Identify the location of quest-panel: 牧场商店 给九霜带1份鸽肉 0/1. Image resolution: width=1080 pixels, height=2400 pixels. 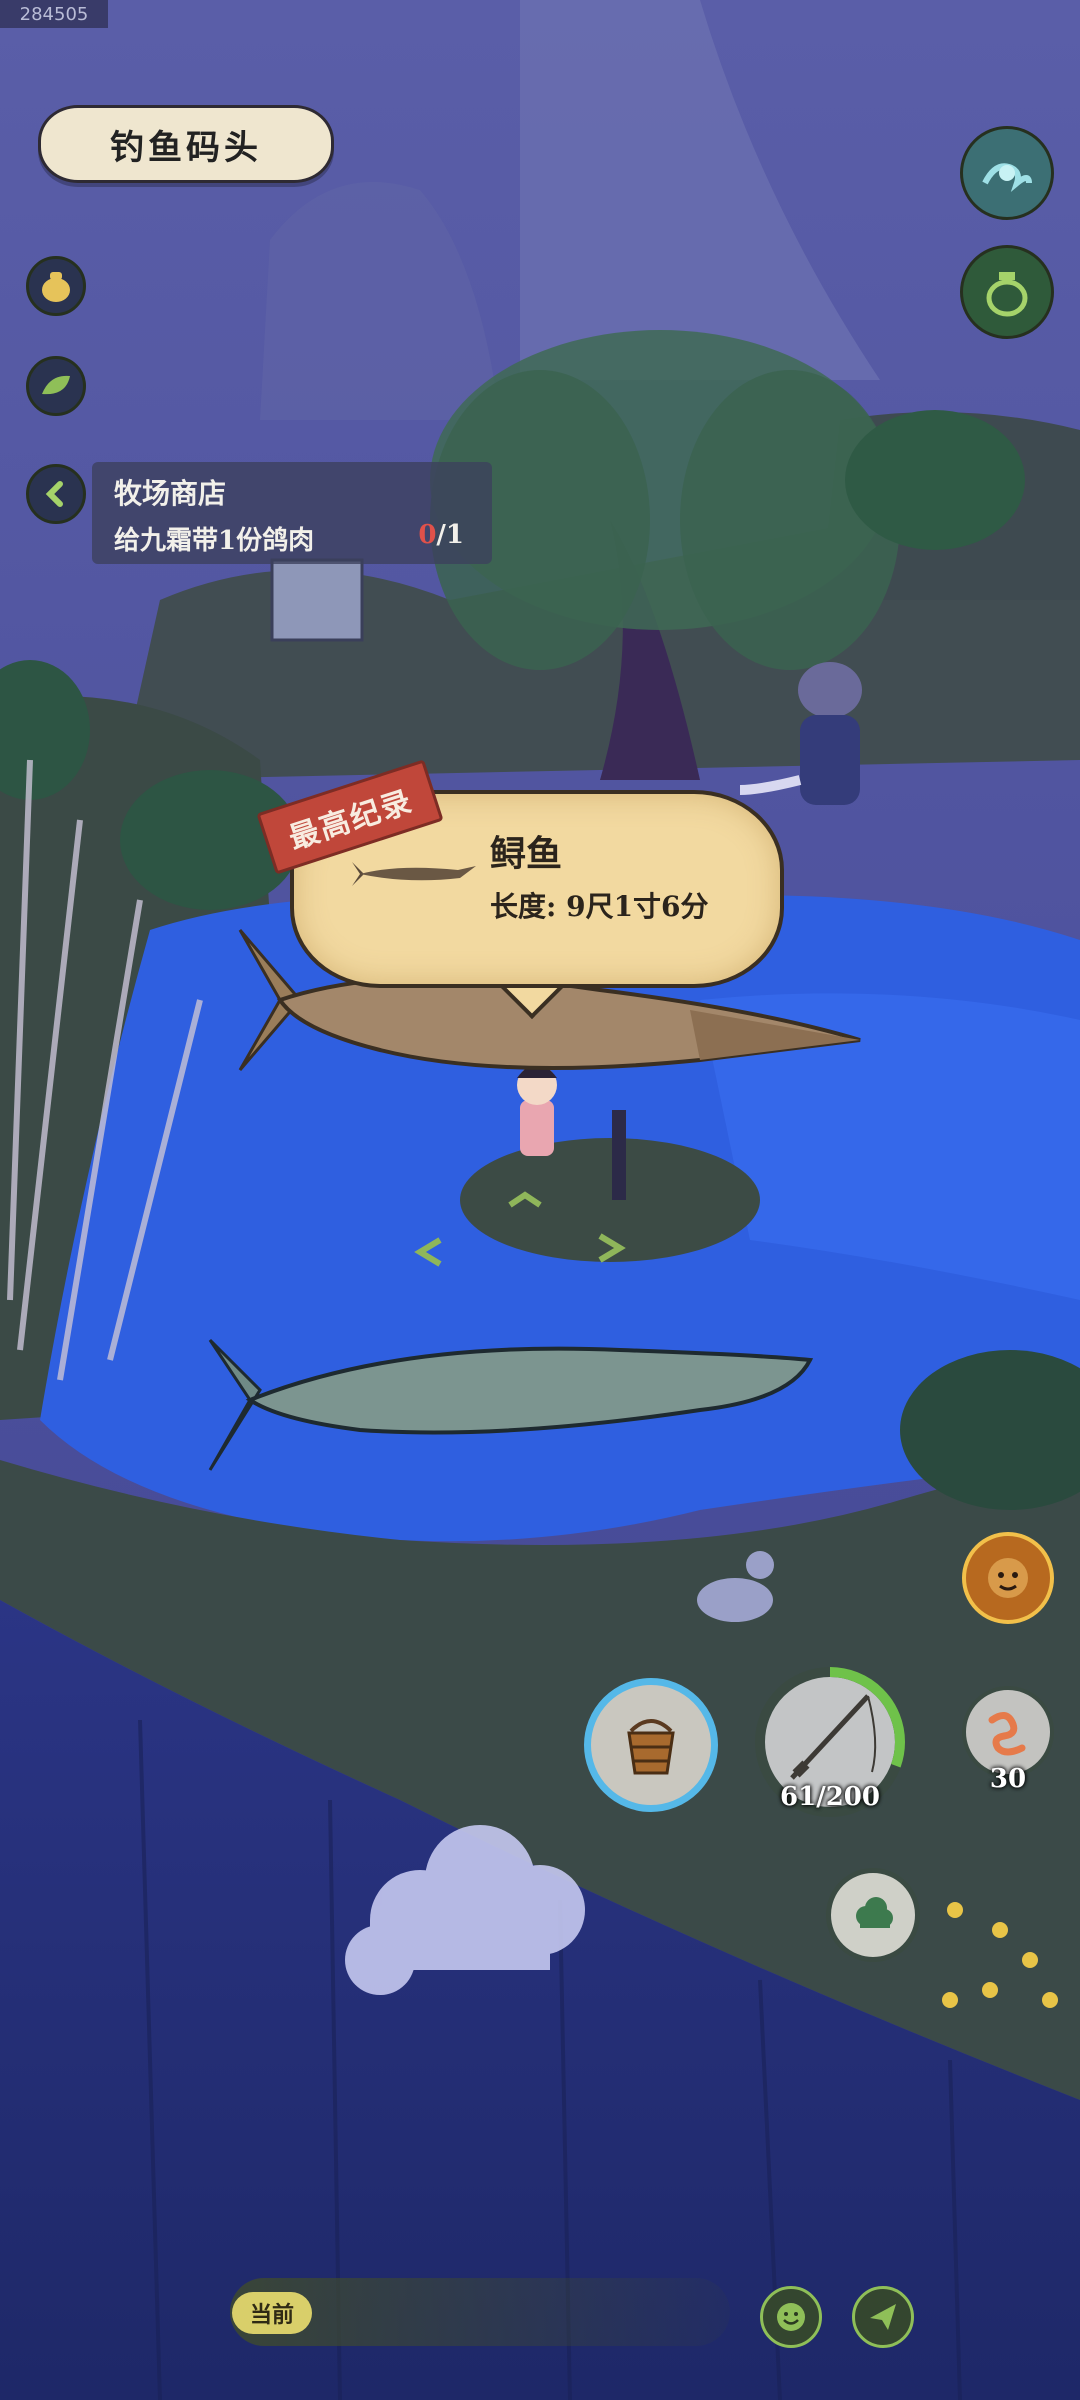
(292, 513).